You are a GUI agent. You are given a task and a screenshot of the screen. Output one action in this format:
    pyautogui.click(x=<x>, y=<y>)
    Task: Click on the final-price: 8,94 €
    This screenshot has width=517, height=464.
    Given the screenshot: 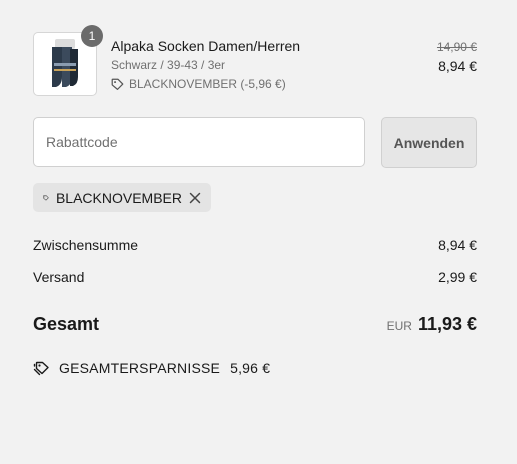 What is the action you would take?
    pyautogui.click(x=457, y=66)
    